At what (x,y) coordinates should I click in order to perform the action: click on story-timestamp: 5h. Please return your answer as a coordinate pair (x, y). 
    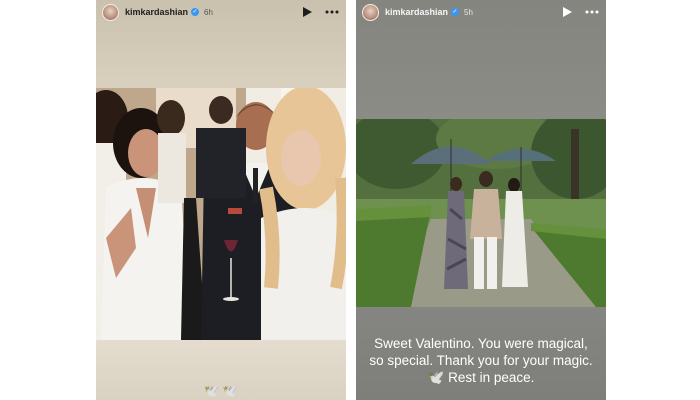
    Looking at the image, I should click on (468, 12).